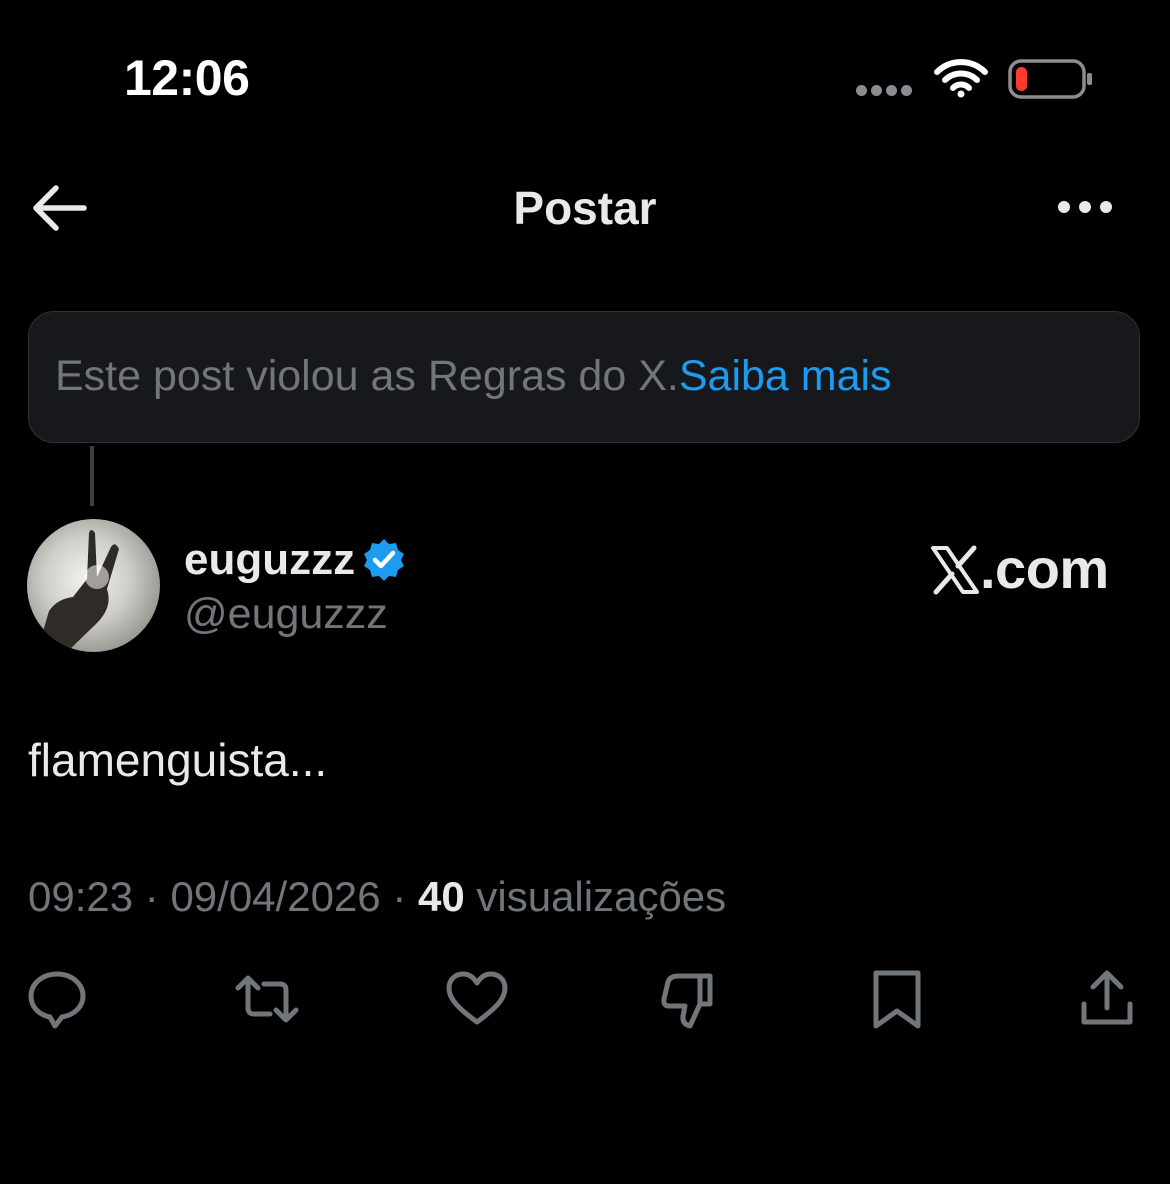  What do you see at coordinates (477, 999) in the screenshot?
I see `heart-icon` at bounding box center [477, 999].